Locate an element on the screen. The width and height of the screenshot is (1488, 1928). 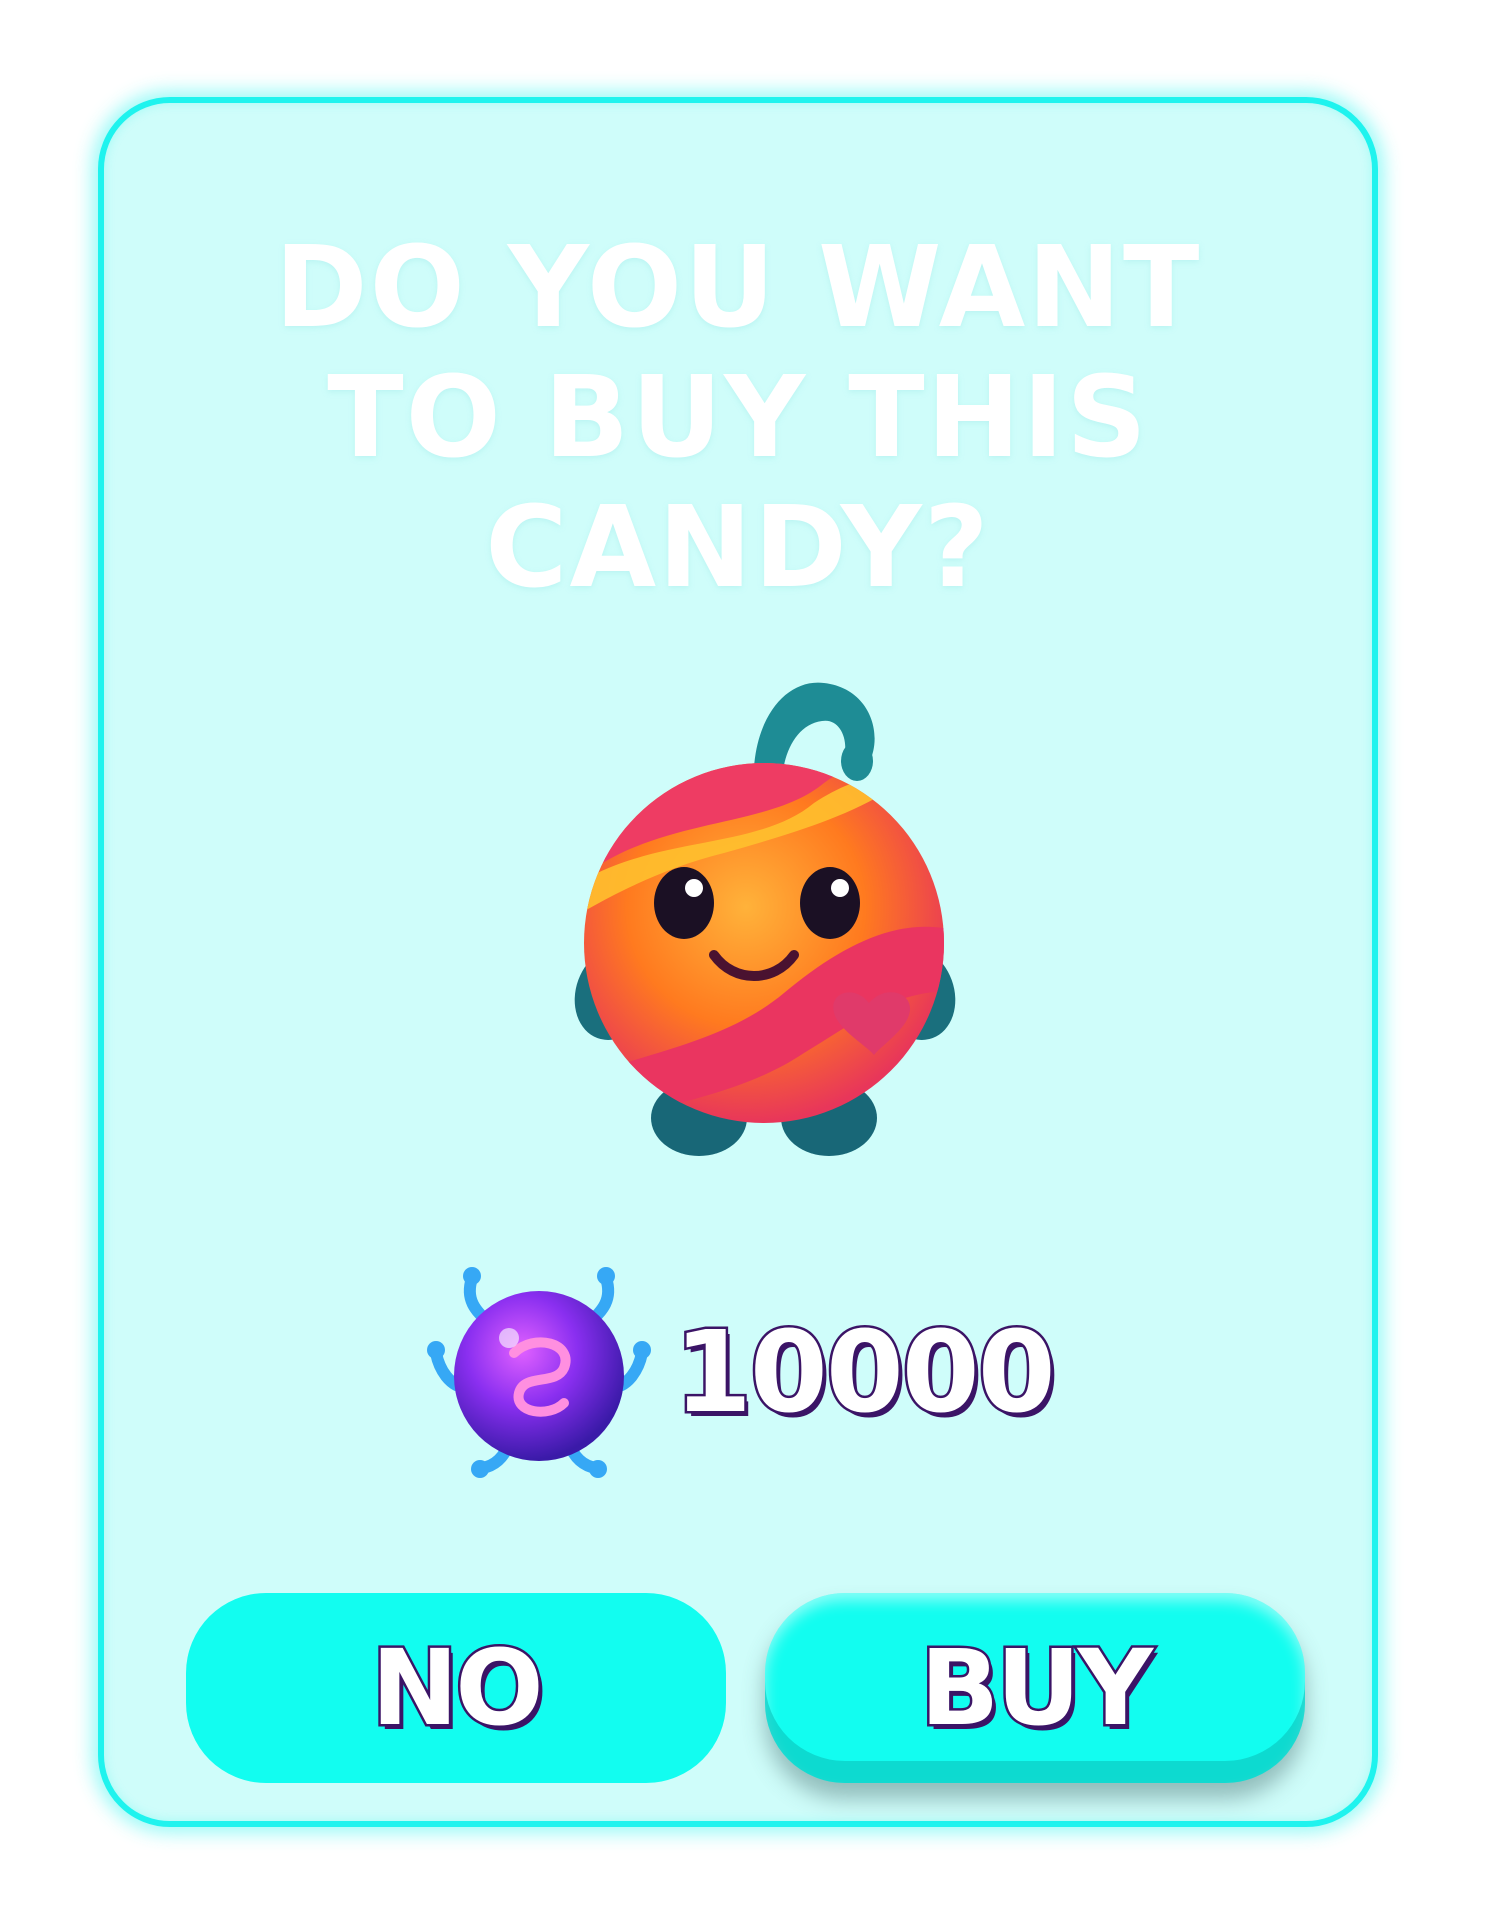
price-amount: 10000 is located at coordinates (865, 1373).